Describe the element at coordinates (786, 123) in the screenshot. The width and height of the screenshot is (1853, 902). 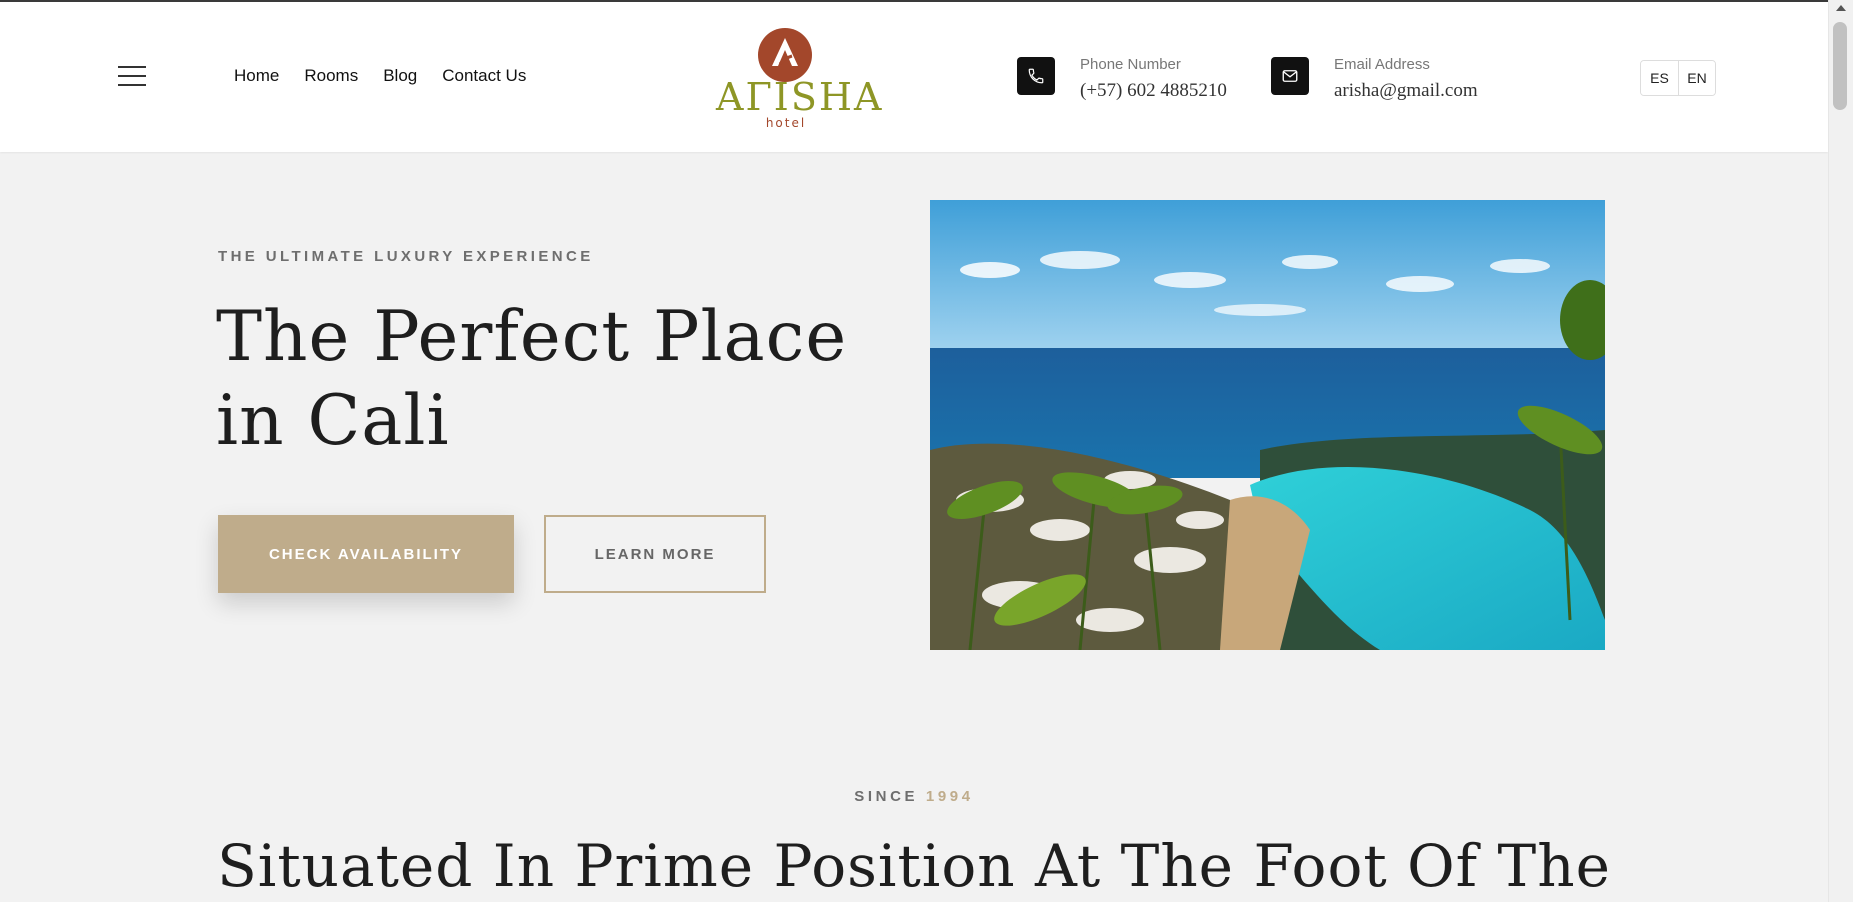
I see `logo-subtitle: hotel` at that location.